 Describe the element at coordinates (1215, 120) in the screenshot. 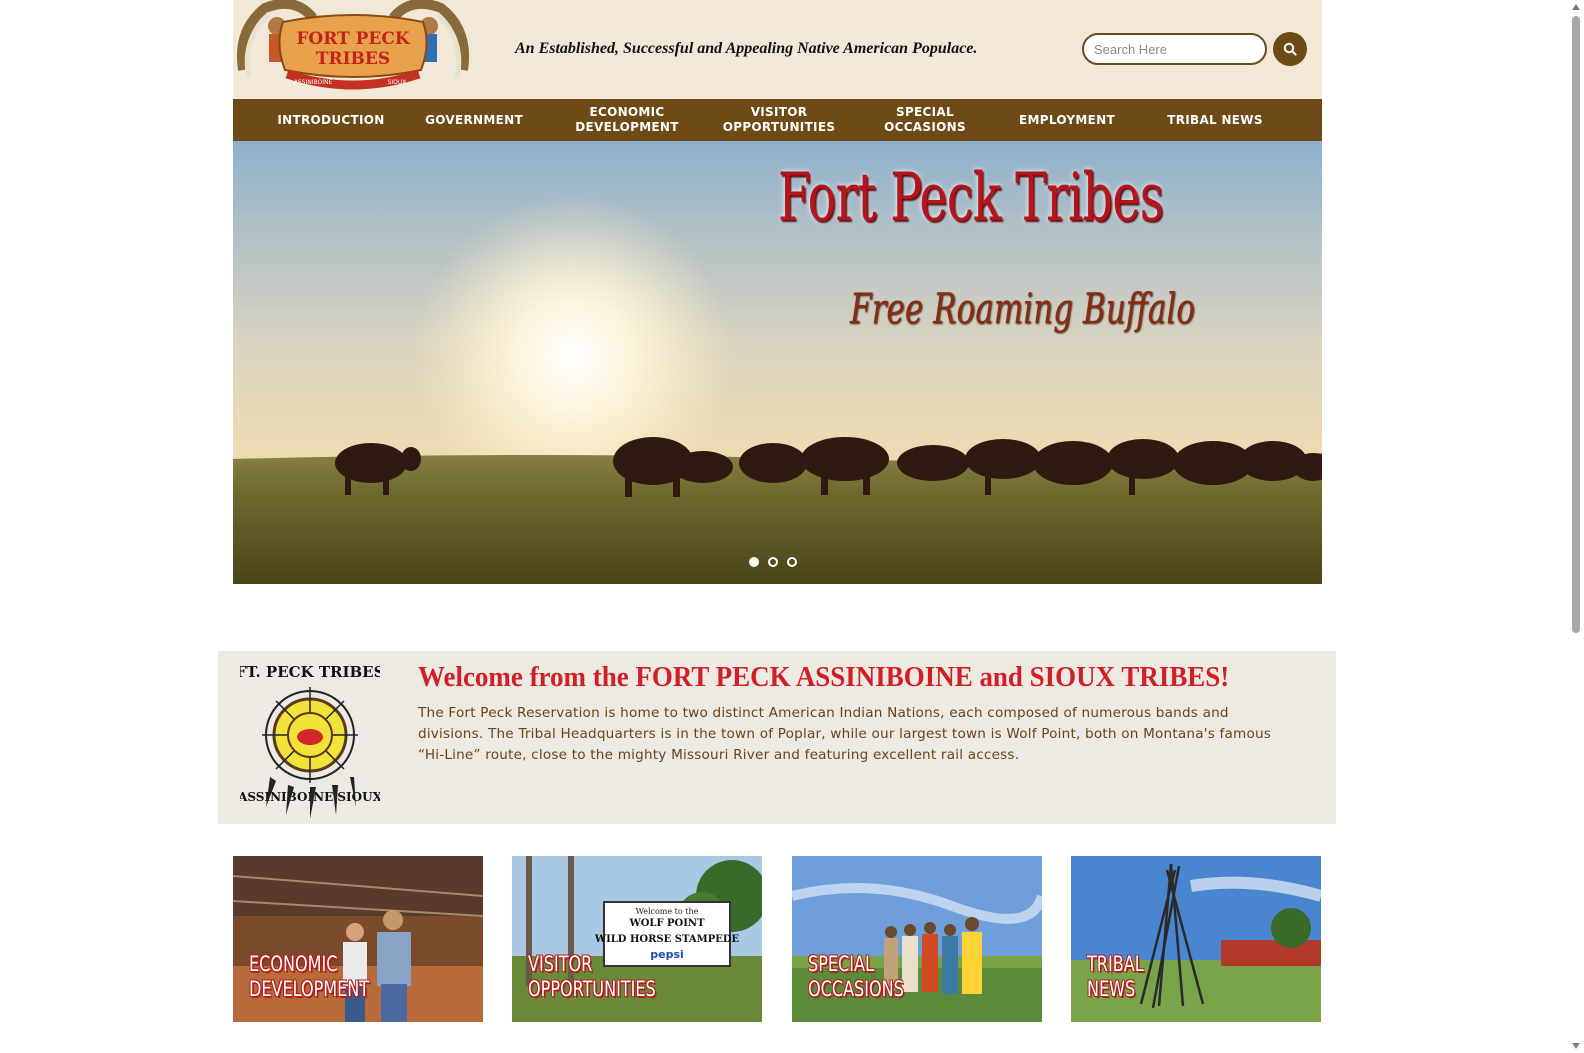

I see `nav-item-tribal-news: TRIBAL NEWS` at that location.